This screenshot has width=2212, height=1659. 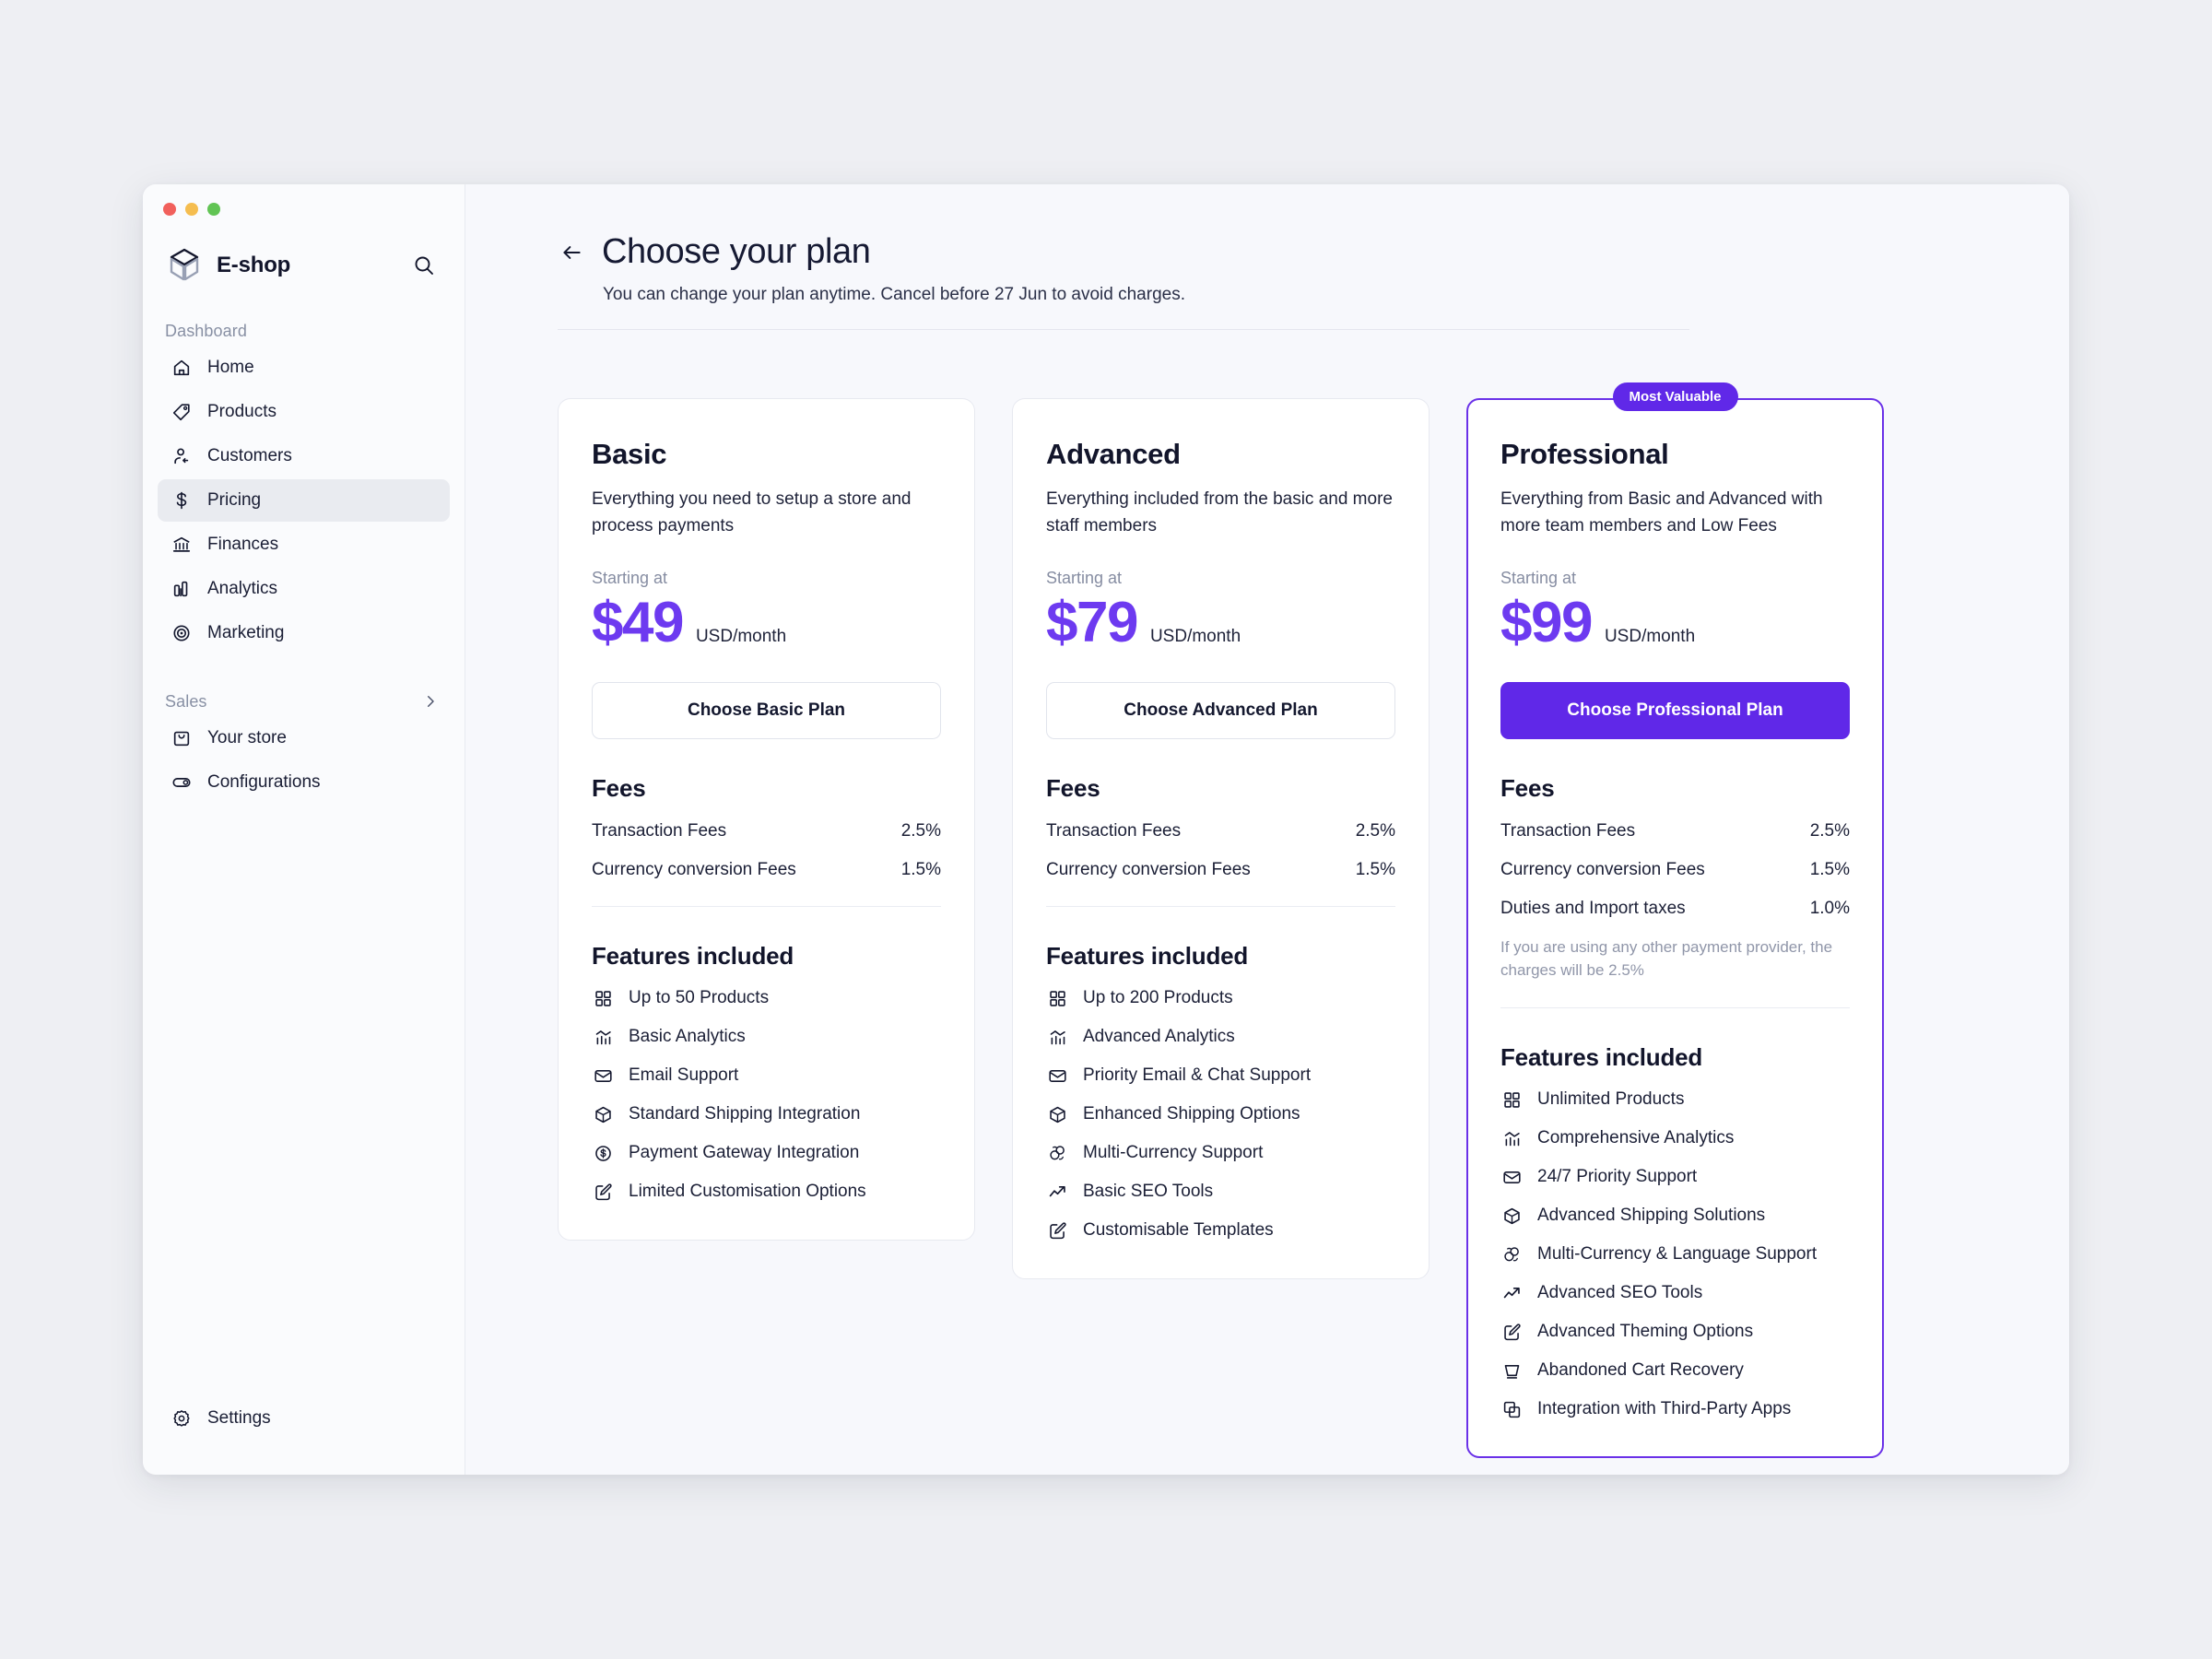 I want to click on page-title: Choose your plan, so click(x=736, y=251).